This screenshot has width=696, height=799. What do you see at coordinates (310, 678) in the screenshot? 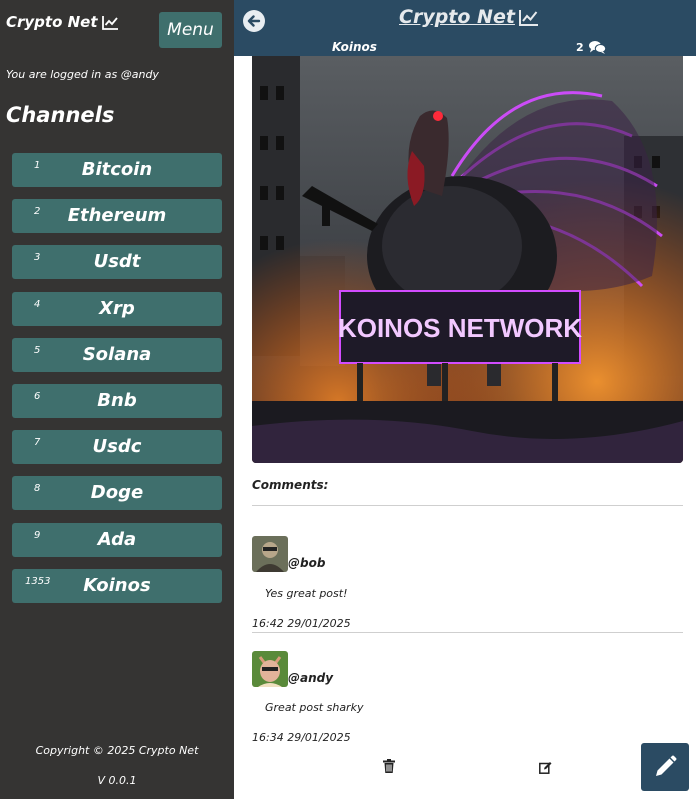
I see `comment-username: @andy` at bounding box center [310, 678].